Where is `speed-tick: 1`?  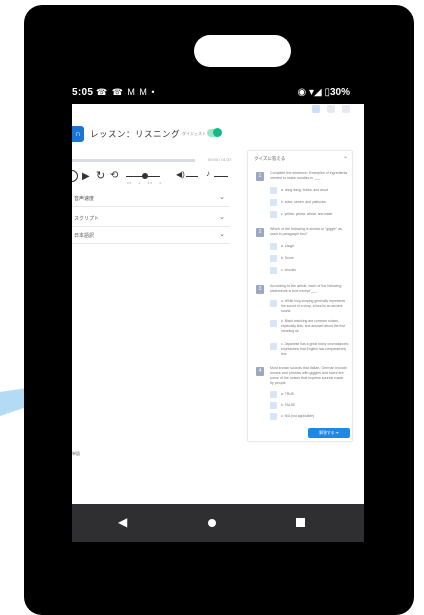 speed-tick: 1 is located at coordinates (139, 183).